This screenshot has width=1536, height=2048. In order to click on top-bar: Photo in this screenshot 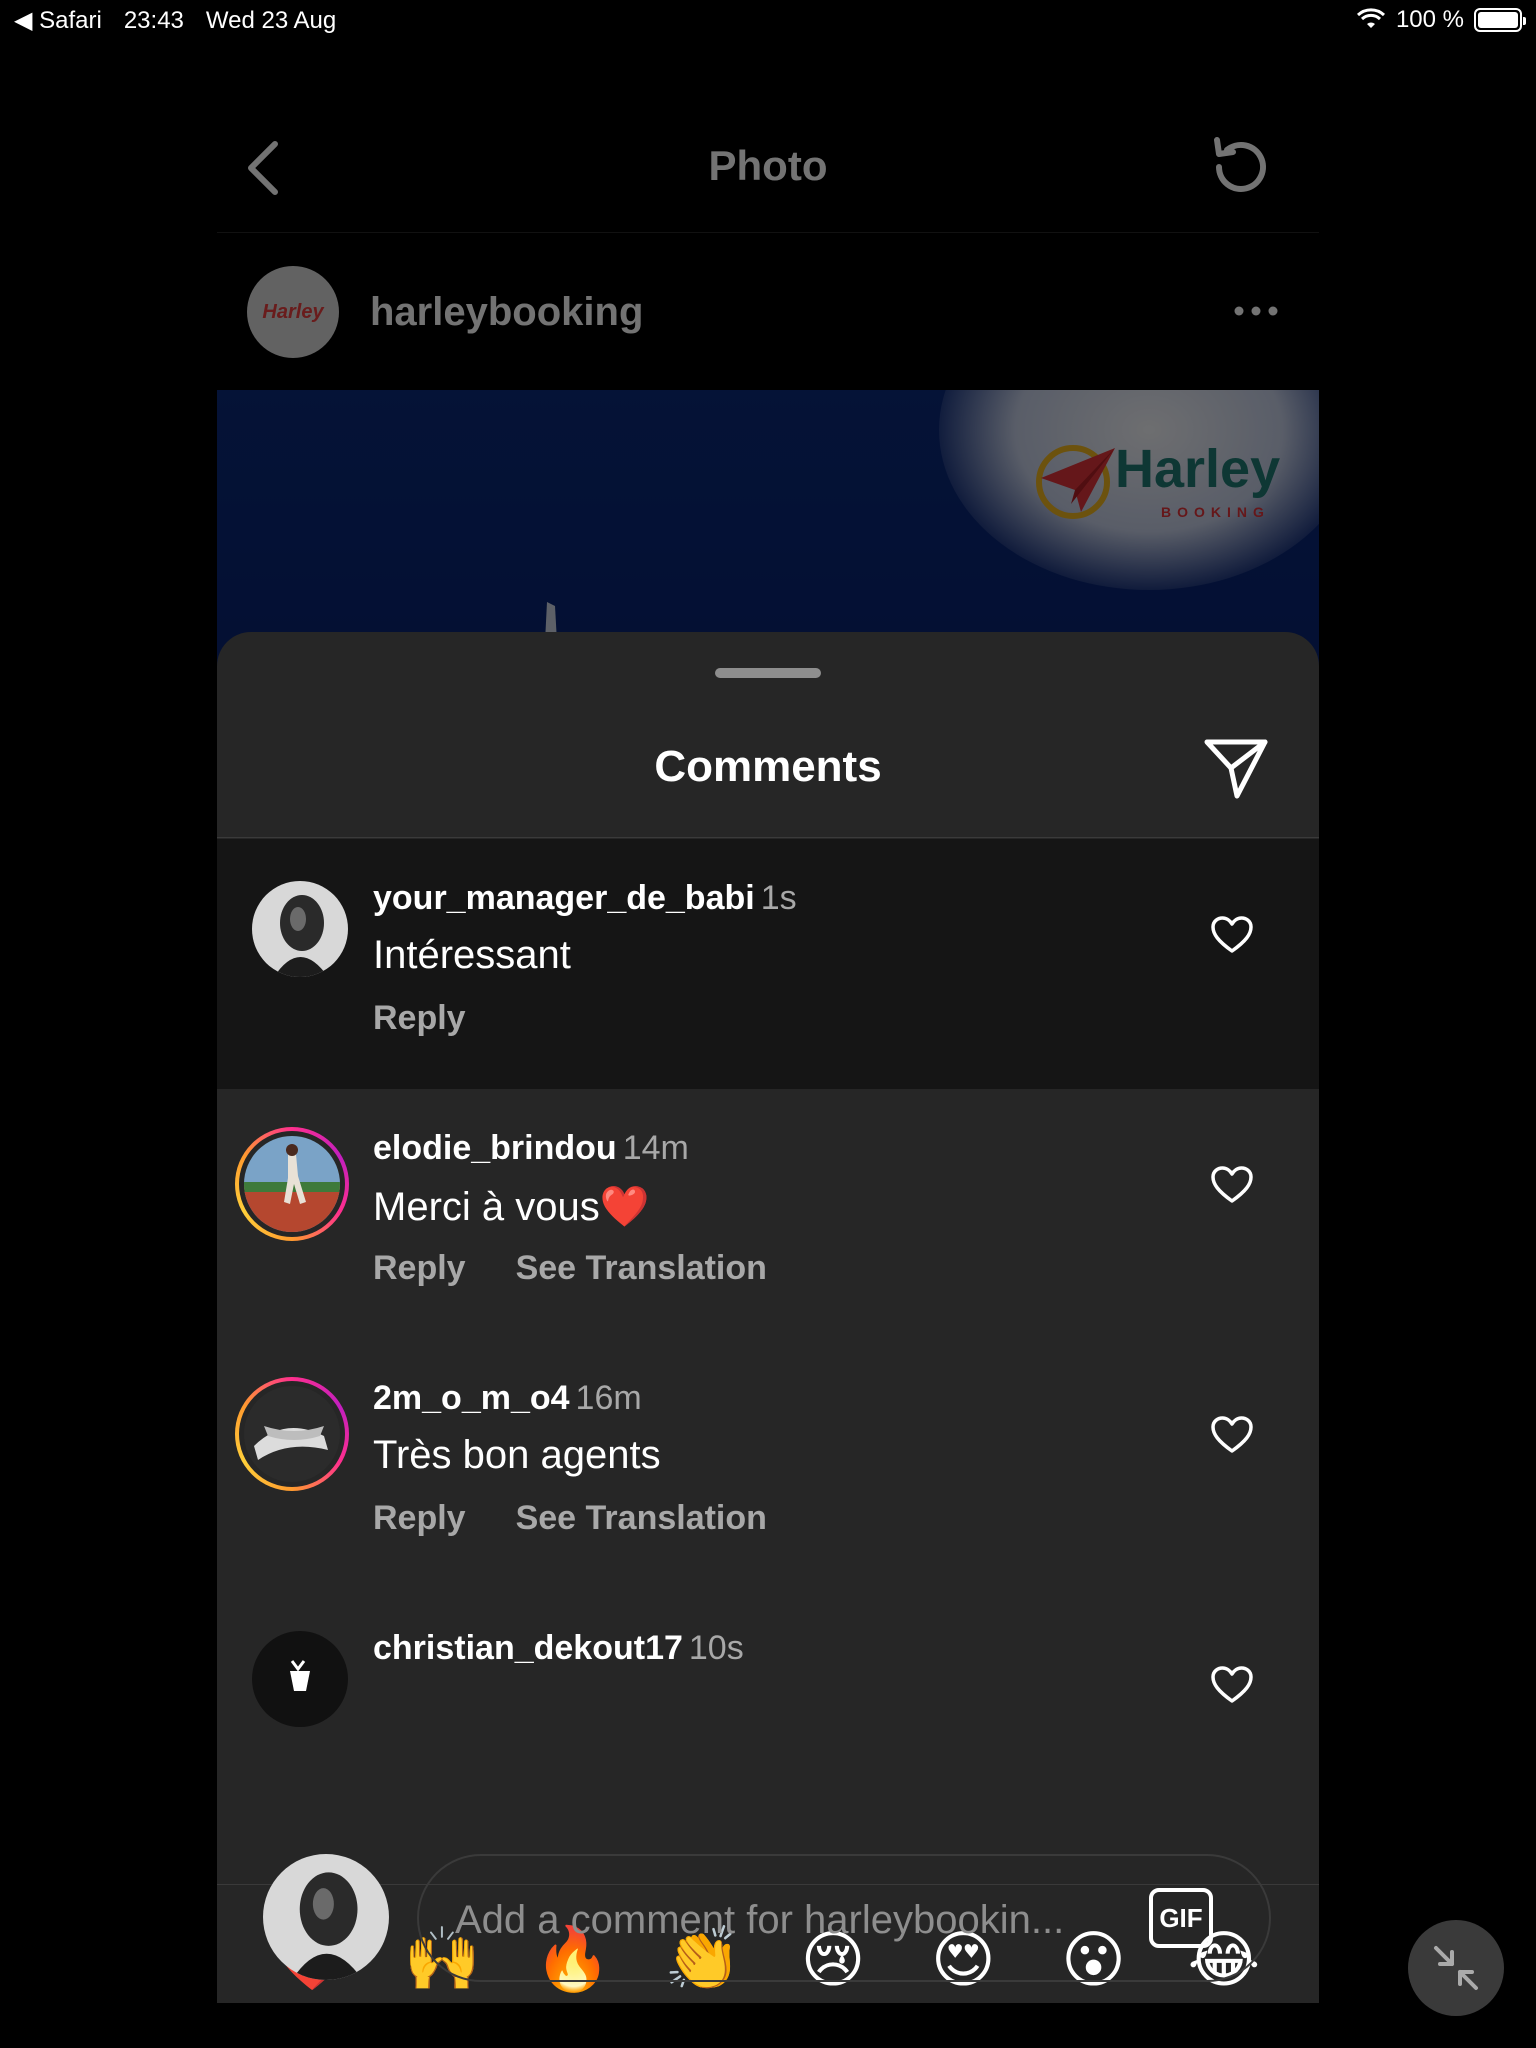, I will do `click(768, 166)`.